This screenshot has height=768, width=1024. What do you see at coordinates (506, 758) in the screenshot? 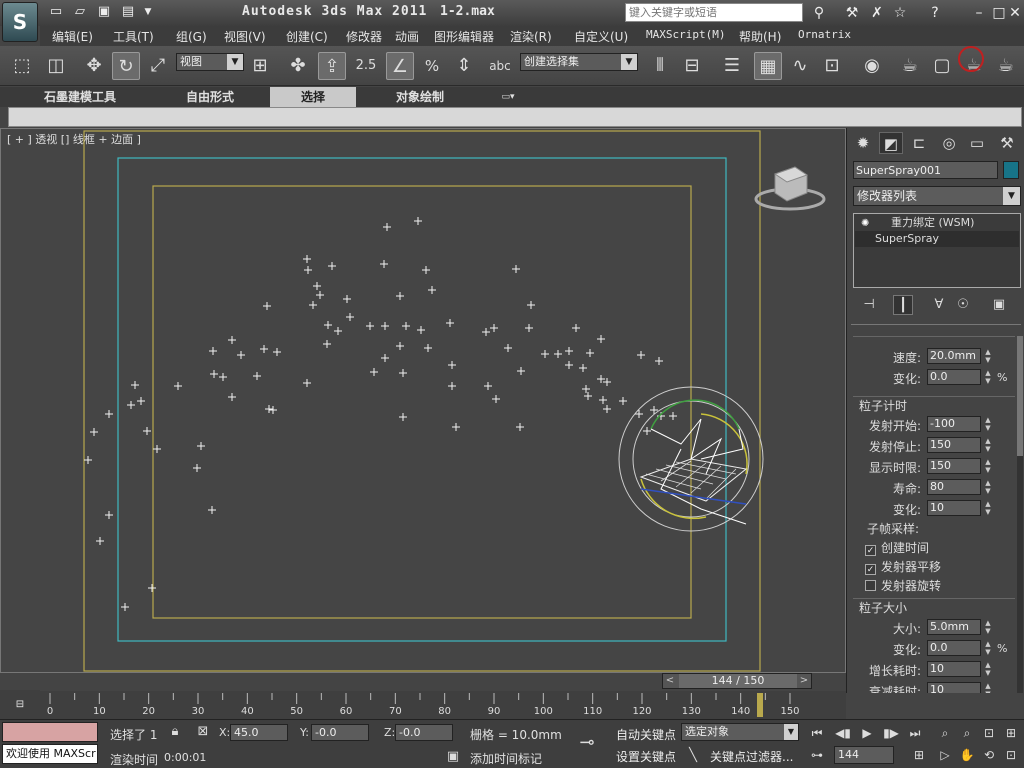
I see `add-time-tag: 添加时间标记` at bounding box center [506, 758].